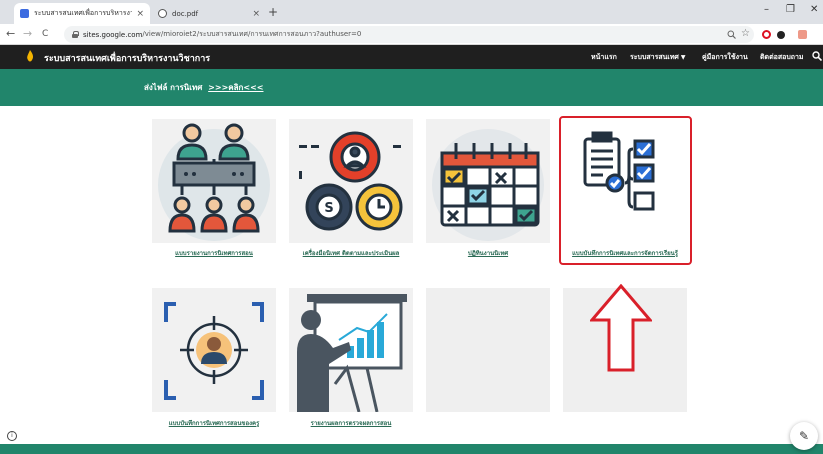  I want to click on card-caption: แบบรายงานการนิเทศการสอน, so click(214, 253).